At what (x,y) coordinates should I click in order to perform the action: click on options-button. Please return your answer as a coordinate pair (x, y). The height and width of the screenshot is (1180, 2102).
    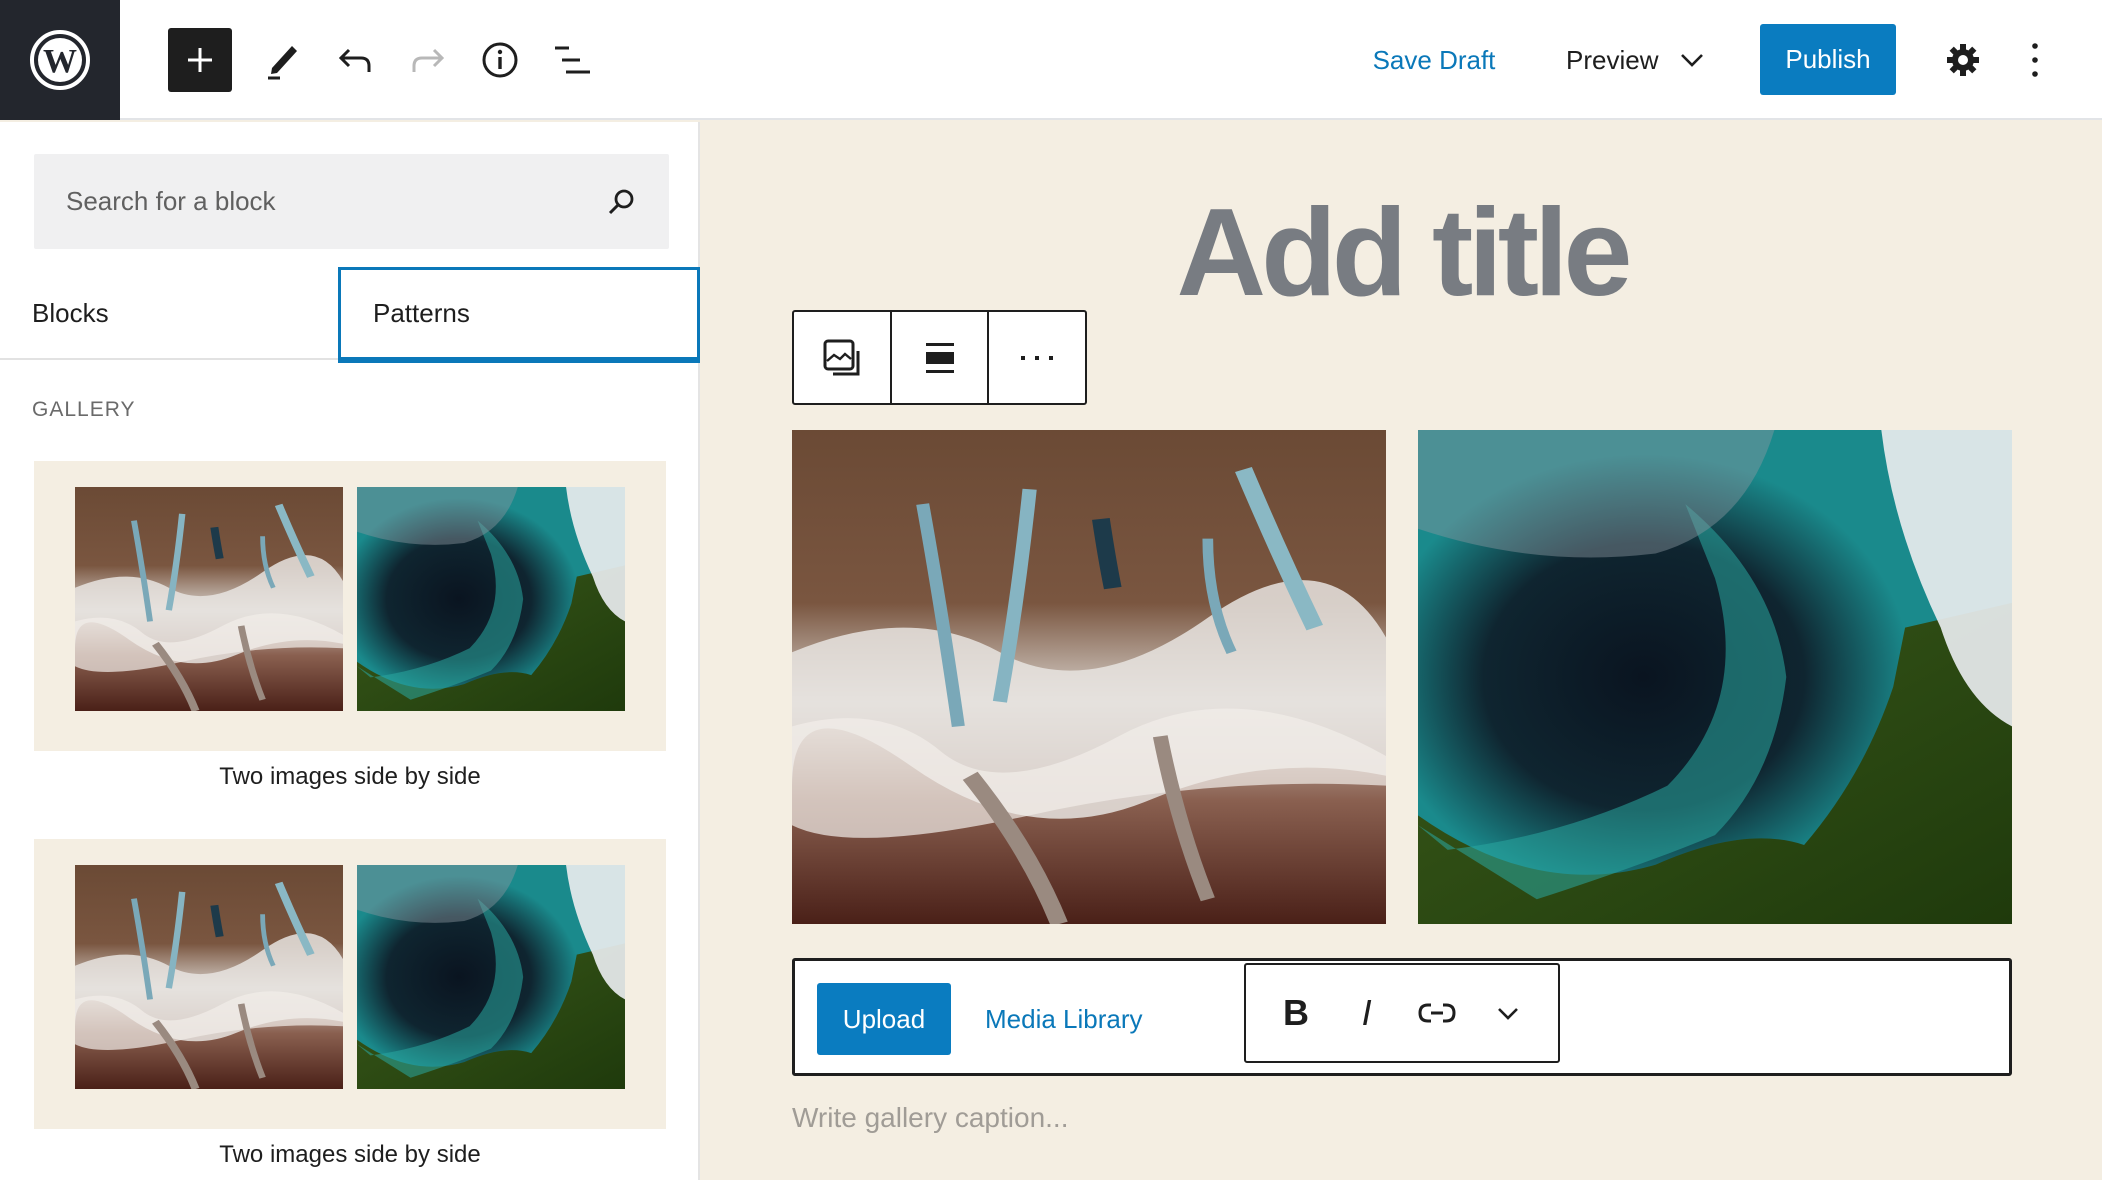
    Looking at the image, I should click on (2035, 60).